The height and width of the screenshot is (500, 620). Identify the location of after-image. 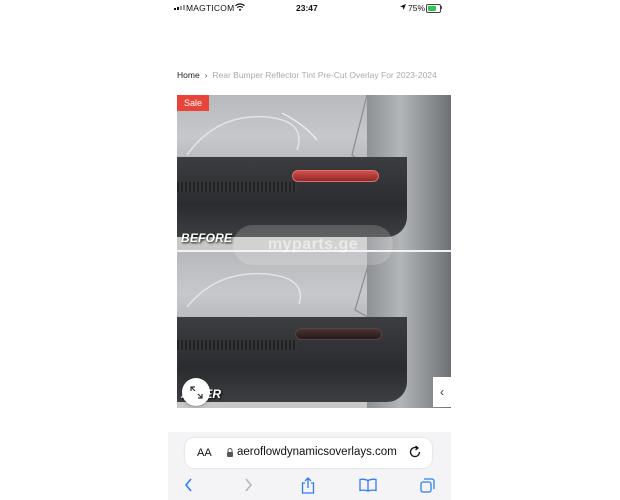
(314, 330).